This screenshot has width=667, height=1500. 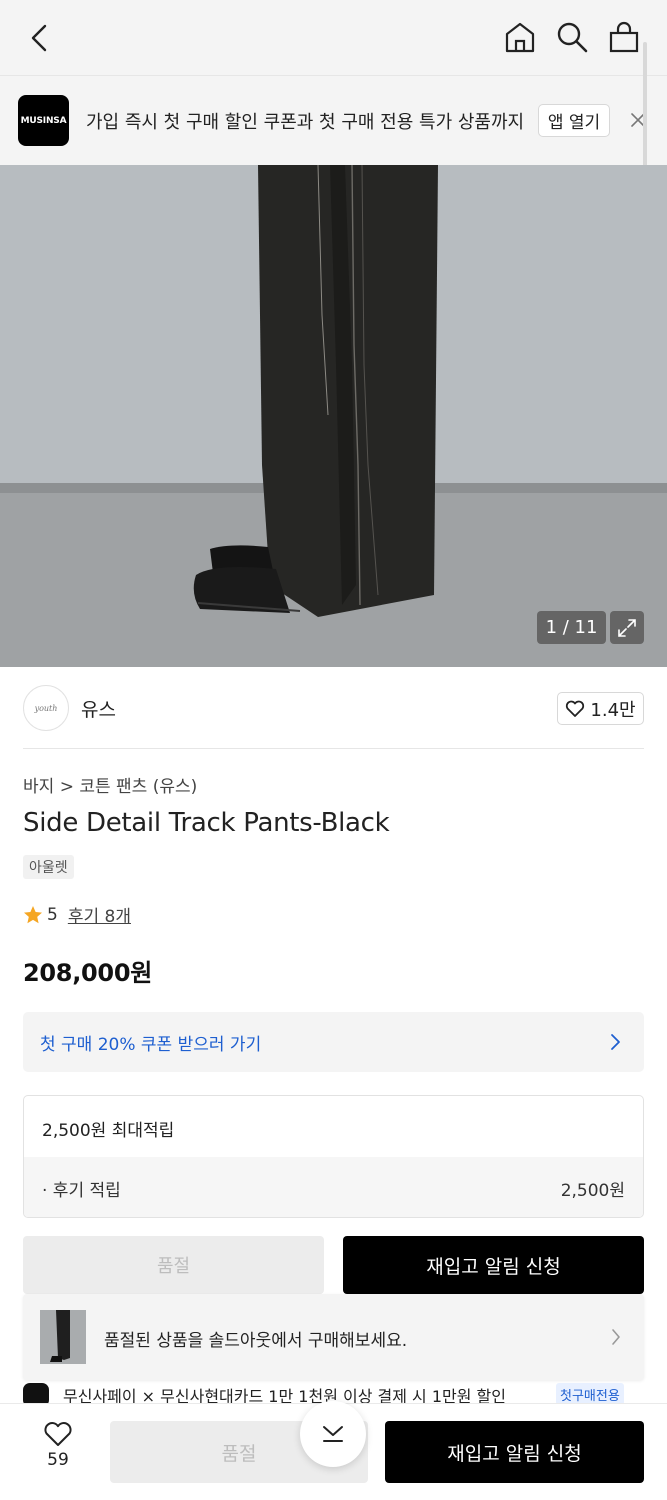 I want to click on soldout-suggestion: 품절된 상품을 솔드아웃에서 구매해보세요., so click(x=333, y=1337).